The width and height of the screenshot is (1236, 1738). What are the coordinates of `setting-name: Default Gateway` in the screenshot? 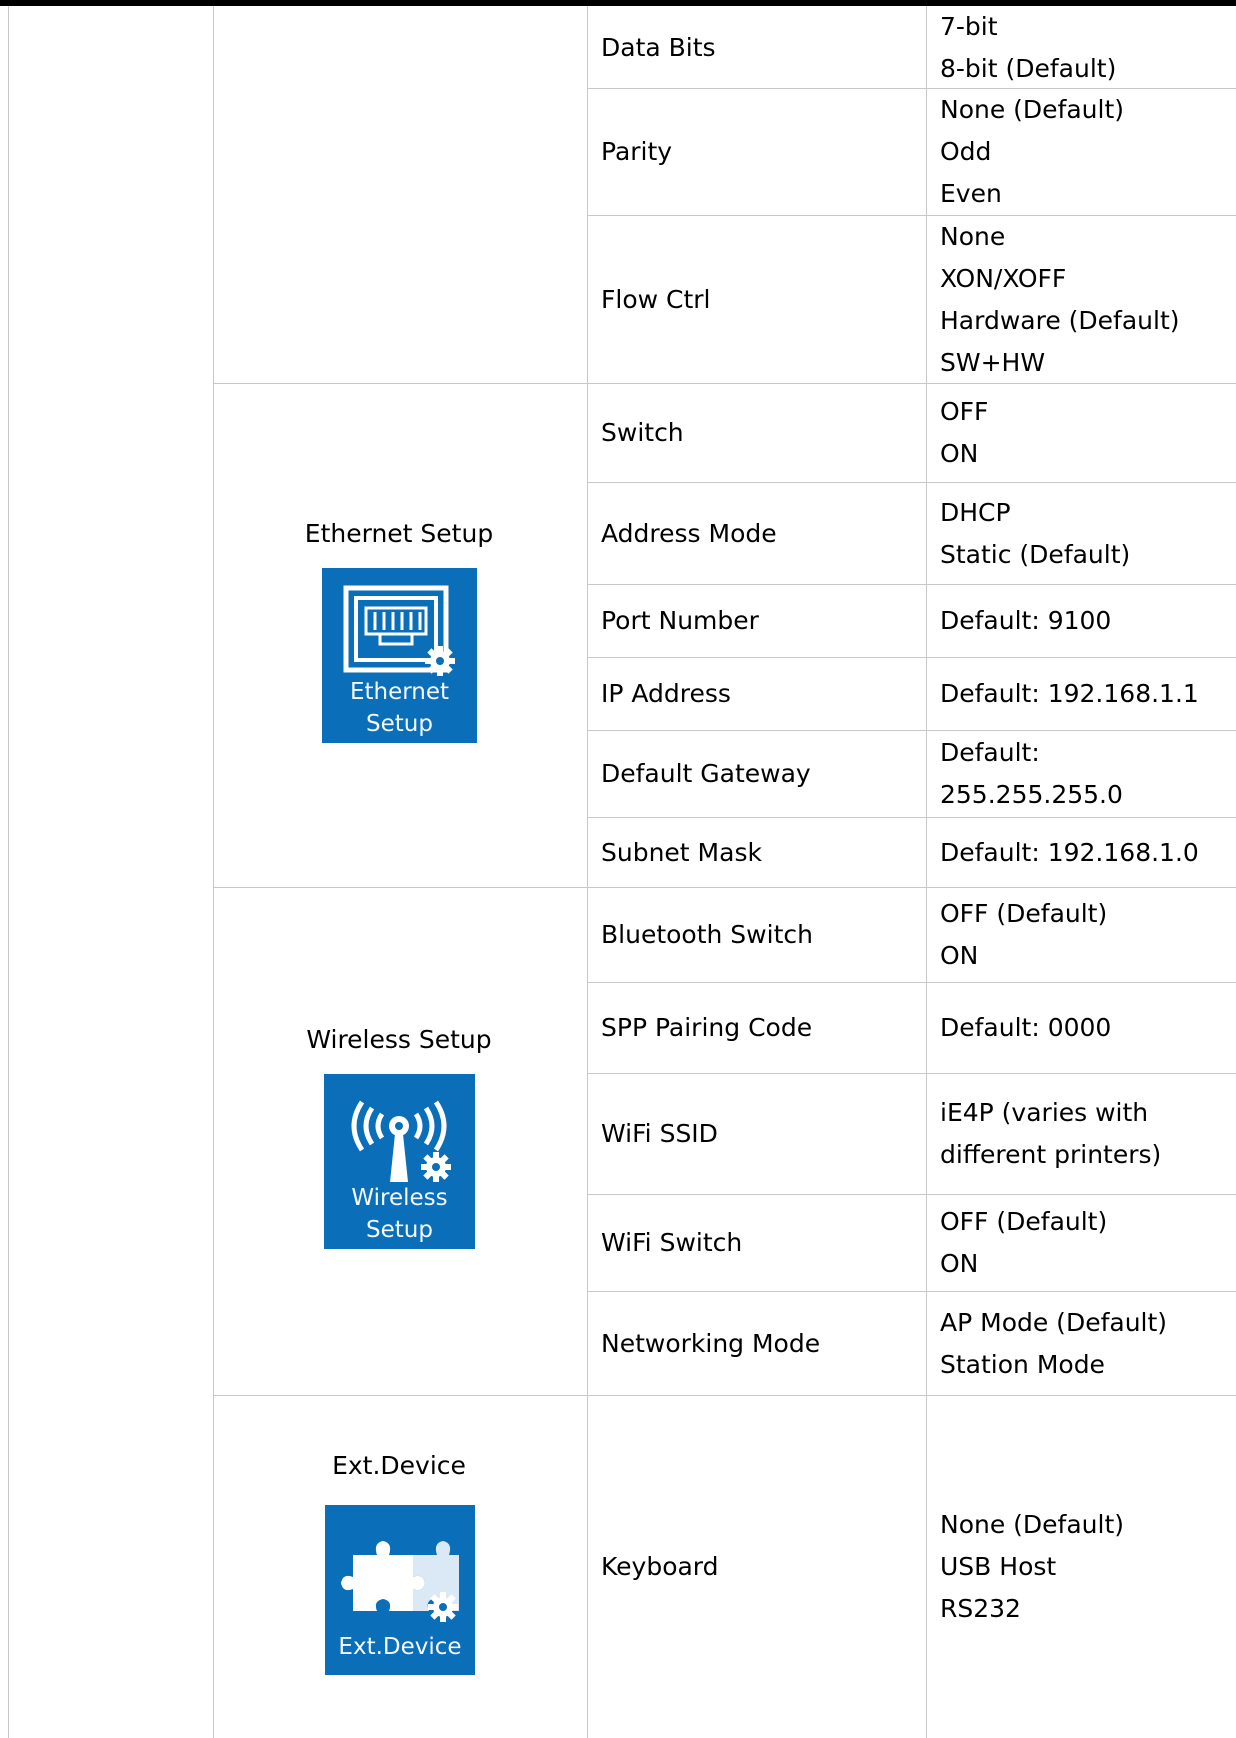 It's located at (706, 773).